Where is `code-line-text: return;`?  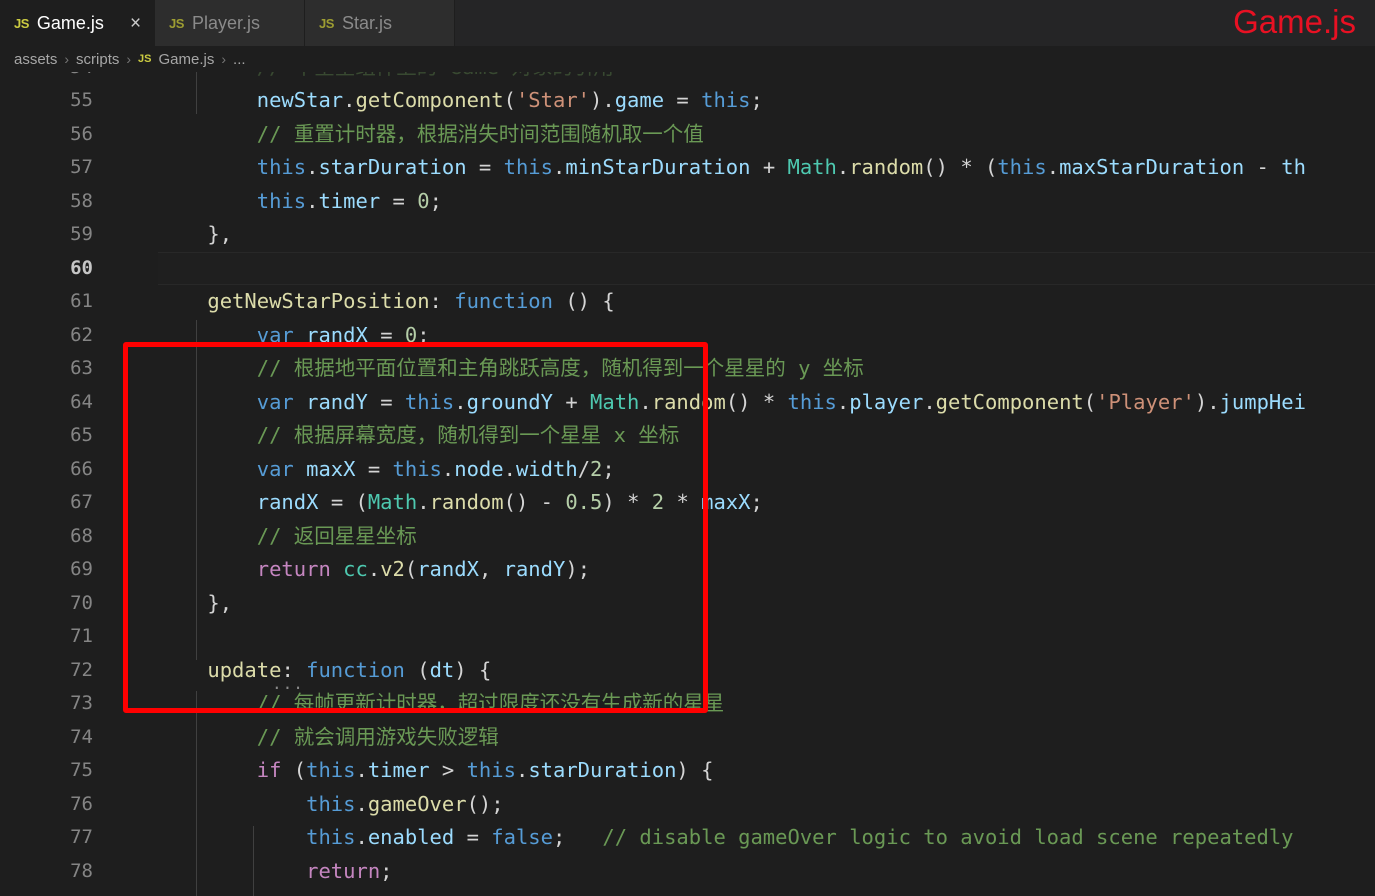 code-line-text: return; is located at coordinates (349, 870).